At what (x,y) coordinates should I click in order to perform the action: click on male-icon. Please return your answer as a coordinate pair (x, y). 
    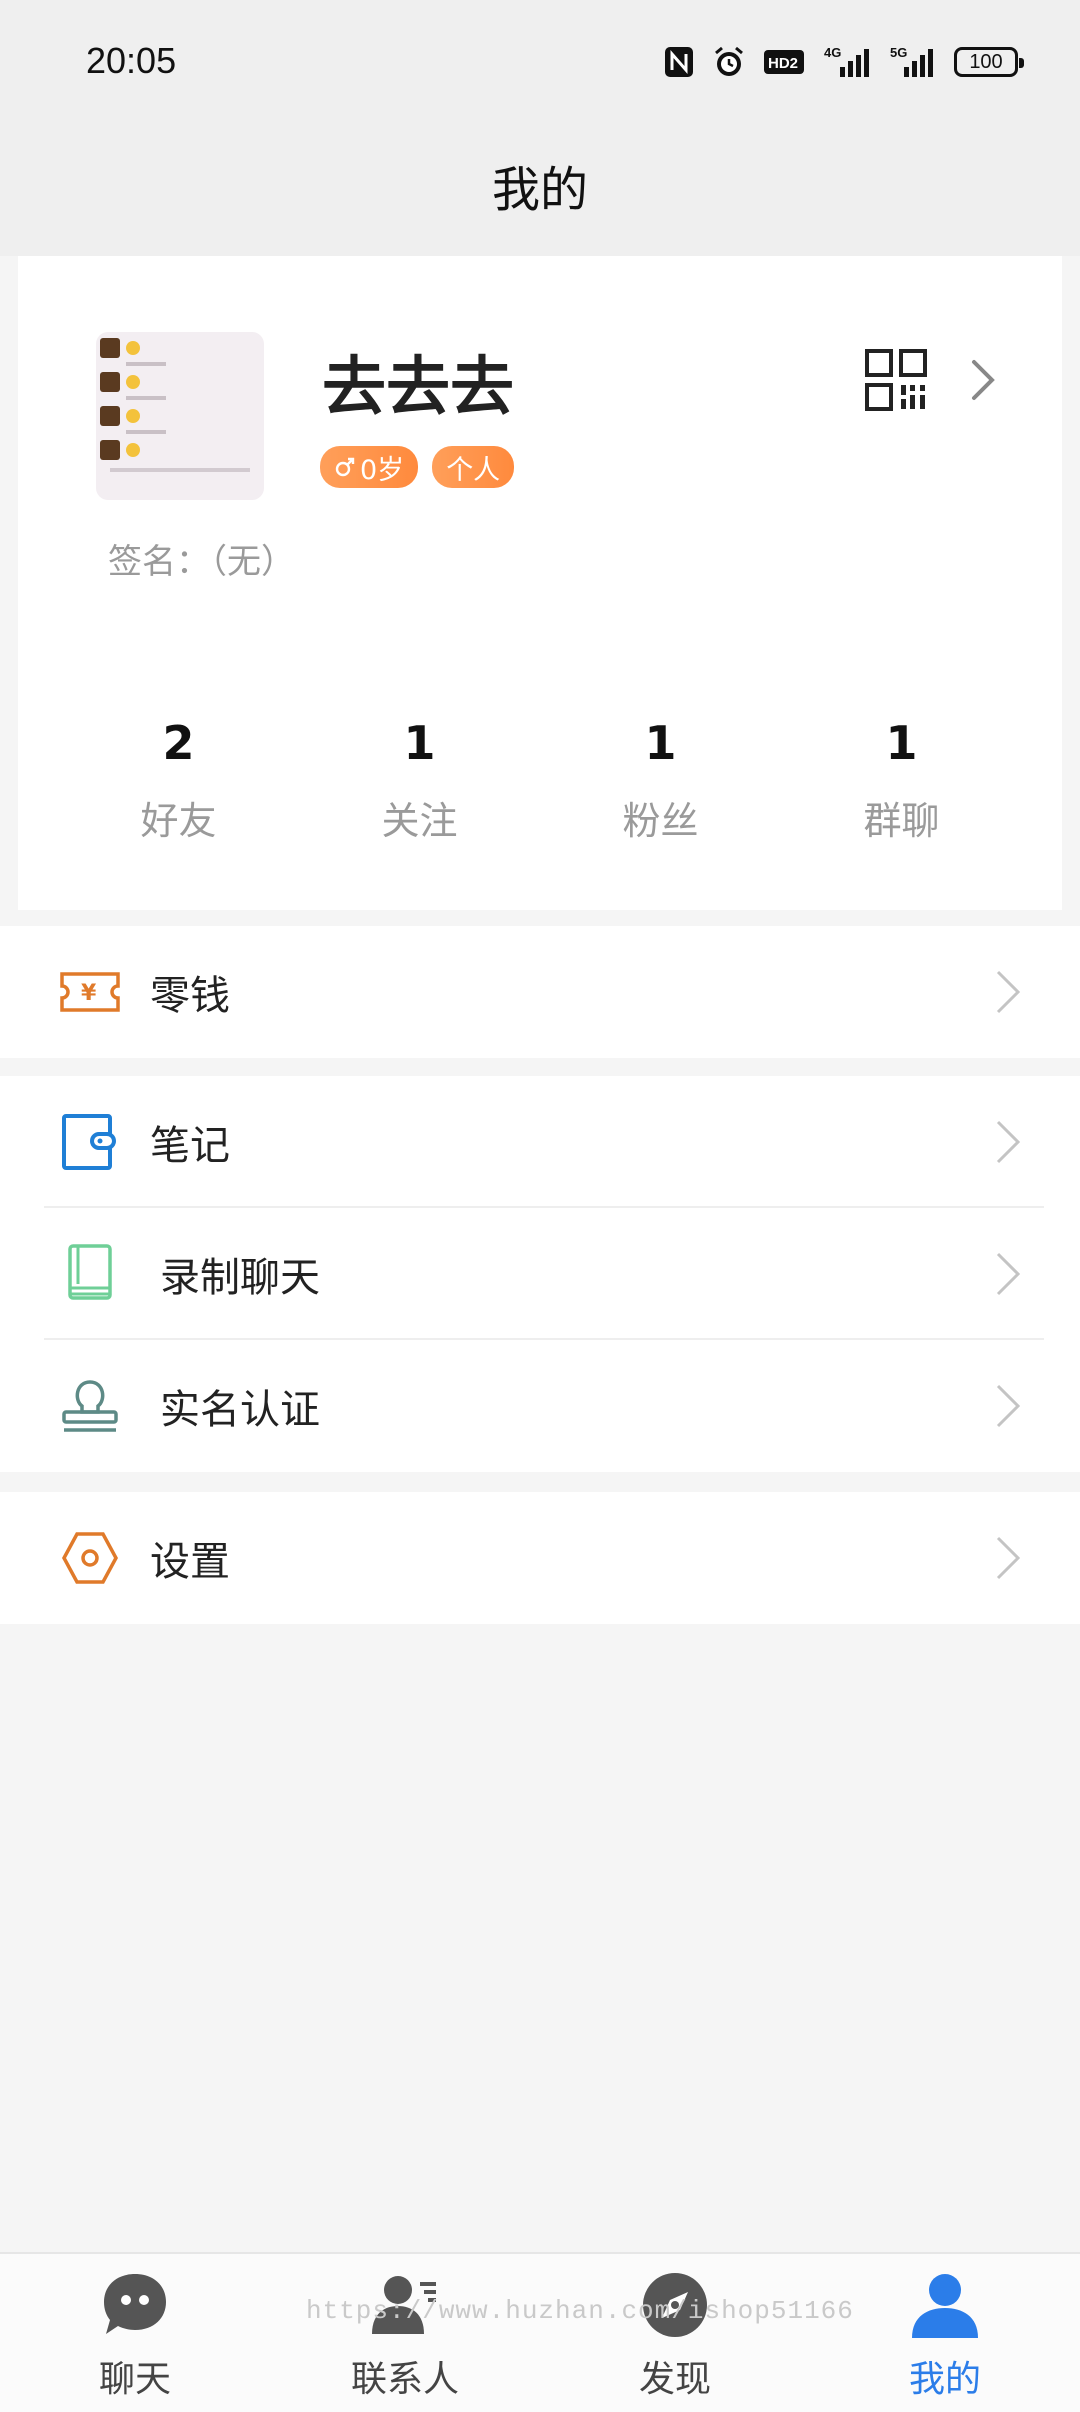
    Looking at the image, I should click on (345, 467).